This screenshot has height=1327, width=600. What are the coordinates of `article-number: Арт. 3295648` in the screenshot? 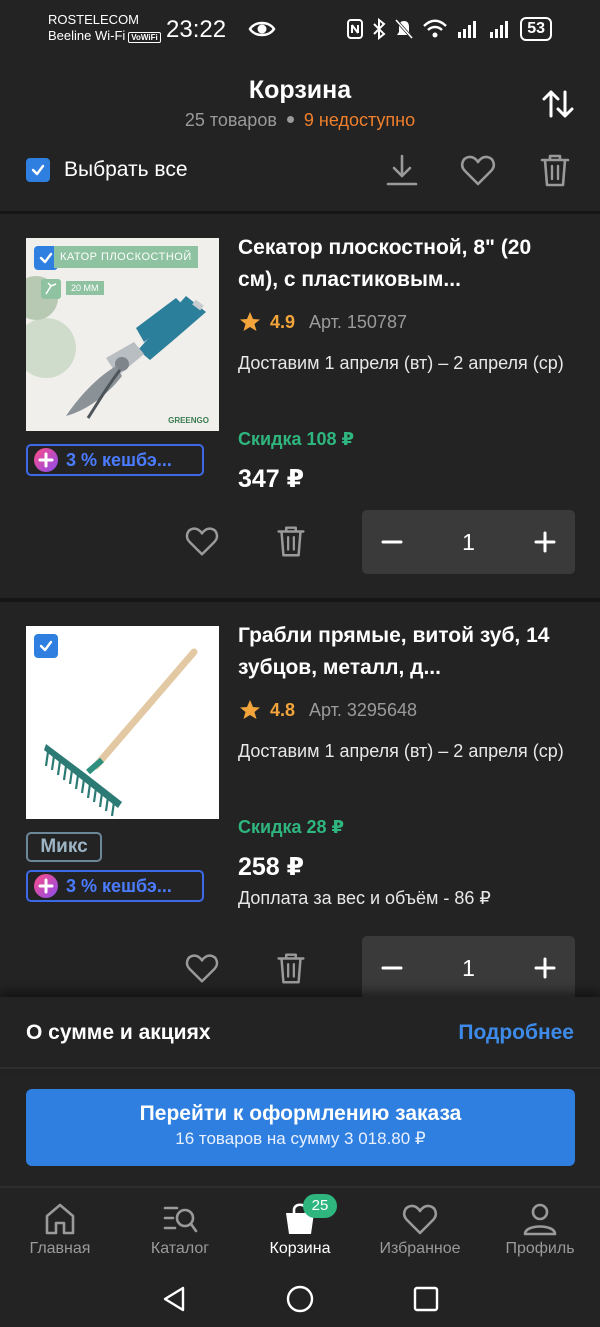 It's located at (363, 709).